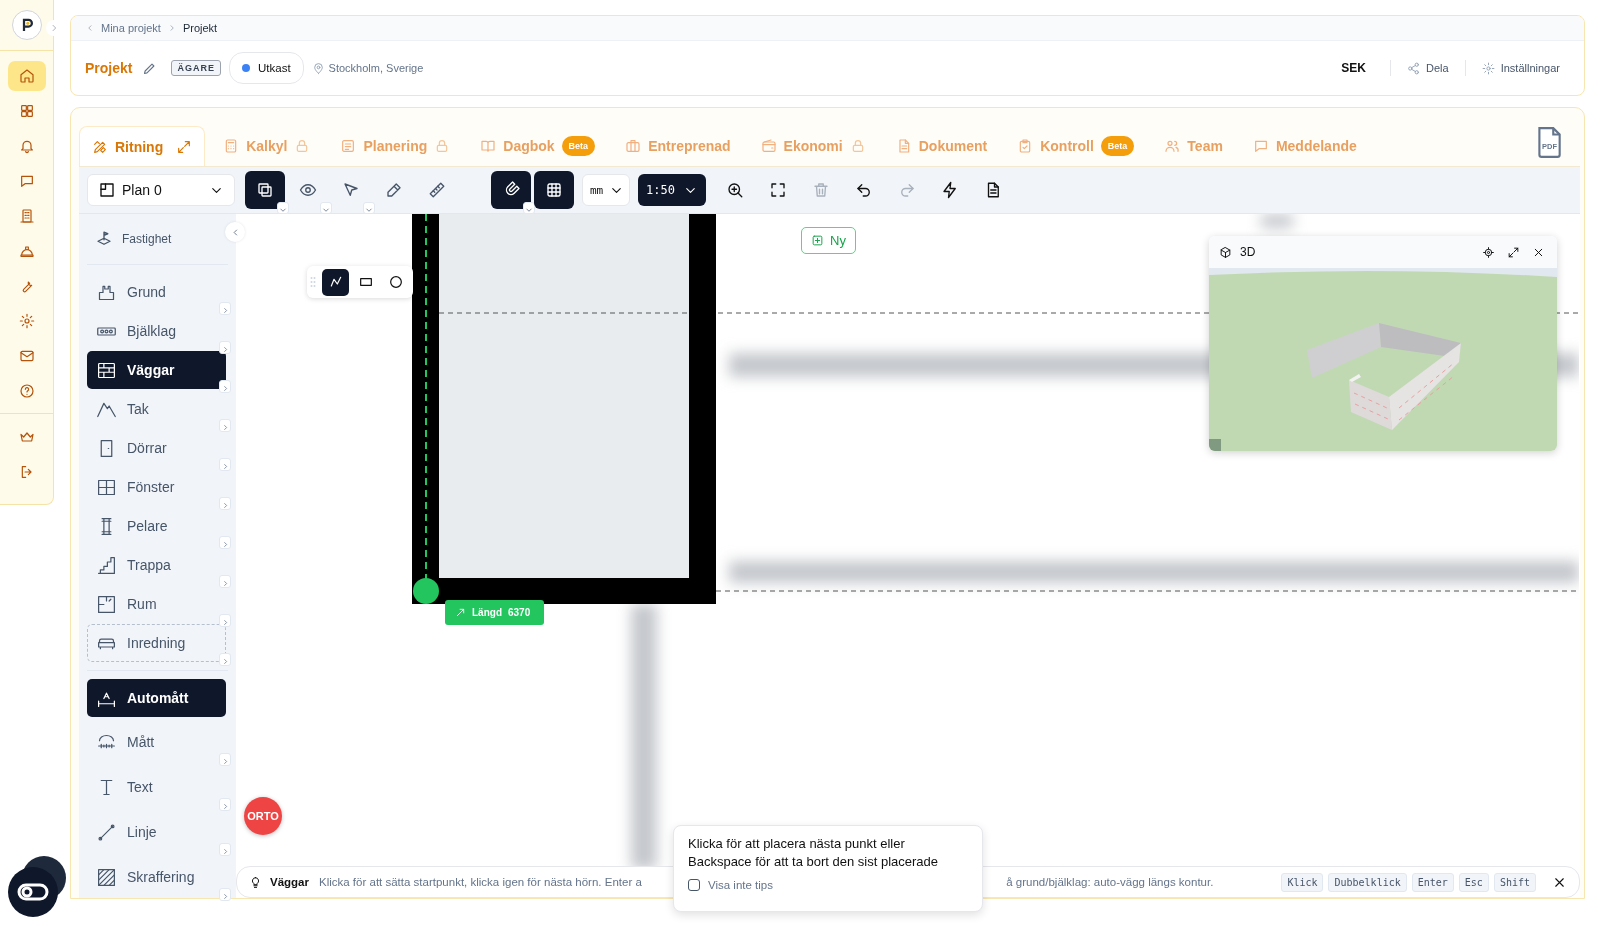  I want to click on tool-item: Automått, so click(156, 698).